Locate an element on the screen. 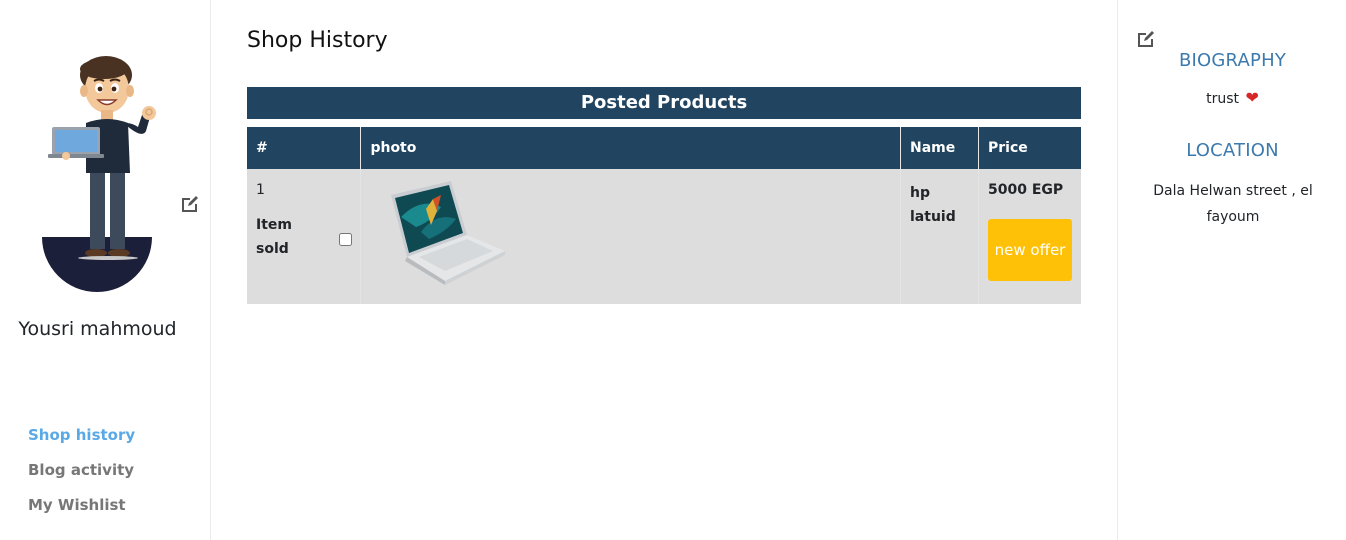  table-caption: Posted Products is located at coordinates (664, 103).